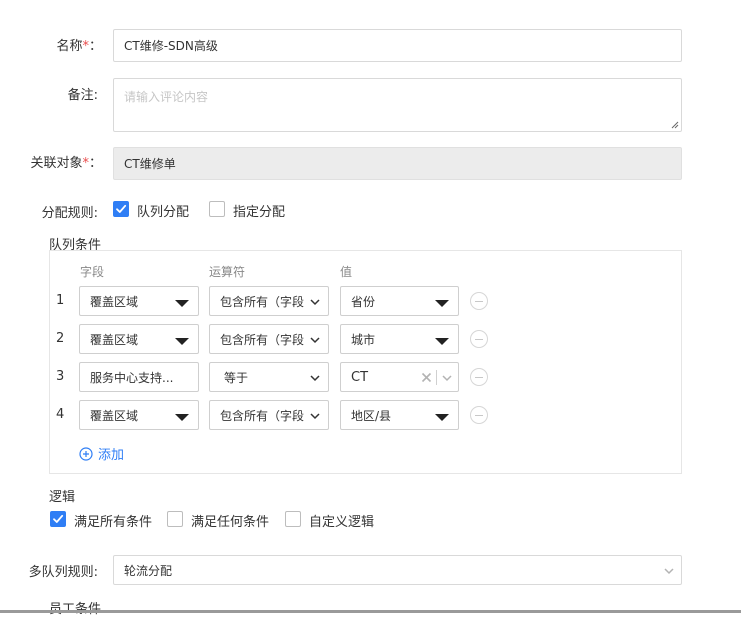 This screenshot has width=741, height=617. What do you see at coordinates (175, 519) in the screenshot?
I see `match-any-checkbox` at bounding box center [175, 519].